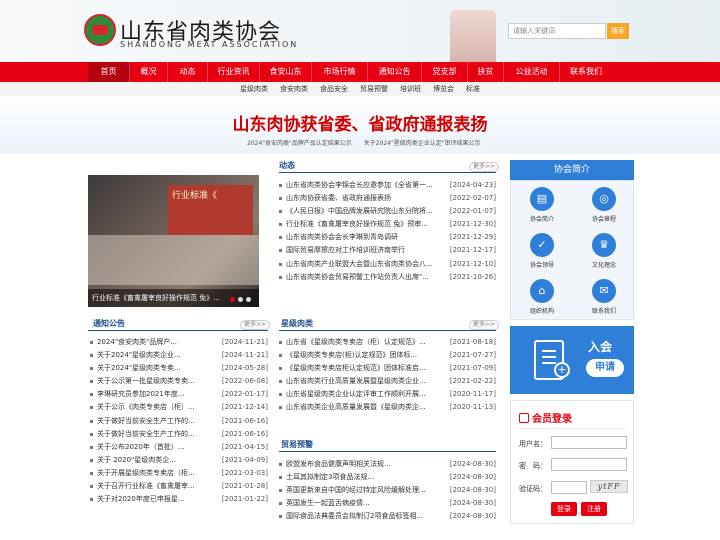 Image resolution: width=720 pixels, height=540 pixels. I want to click on nav-item-home: 首页, so click(109, 72).